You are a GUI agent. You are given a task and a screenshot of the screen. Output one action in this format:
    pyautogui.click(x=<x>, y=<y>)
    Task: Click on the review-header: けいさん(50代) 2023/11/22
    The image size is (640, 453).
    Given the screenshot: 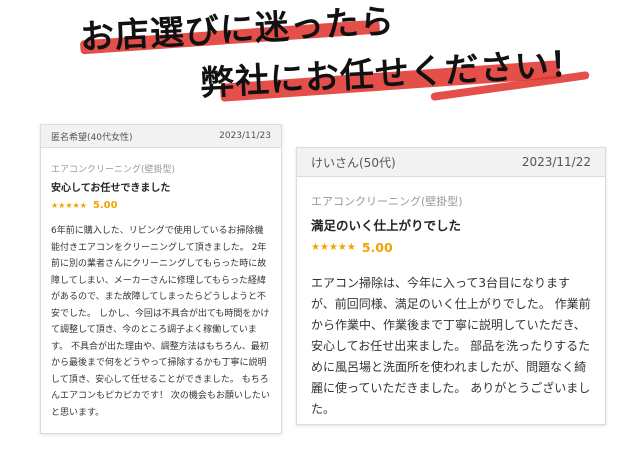 What is the action you would take?
    pyautogui.click(x=451, y=162)
    